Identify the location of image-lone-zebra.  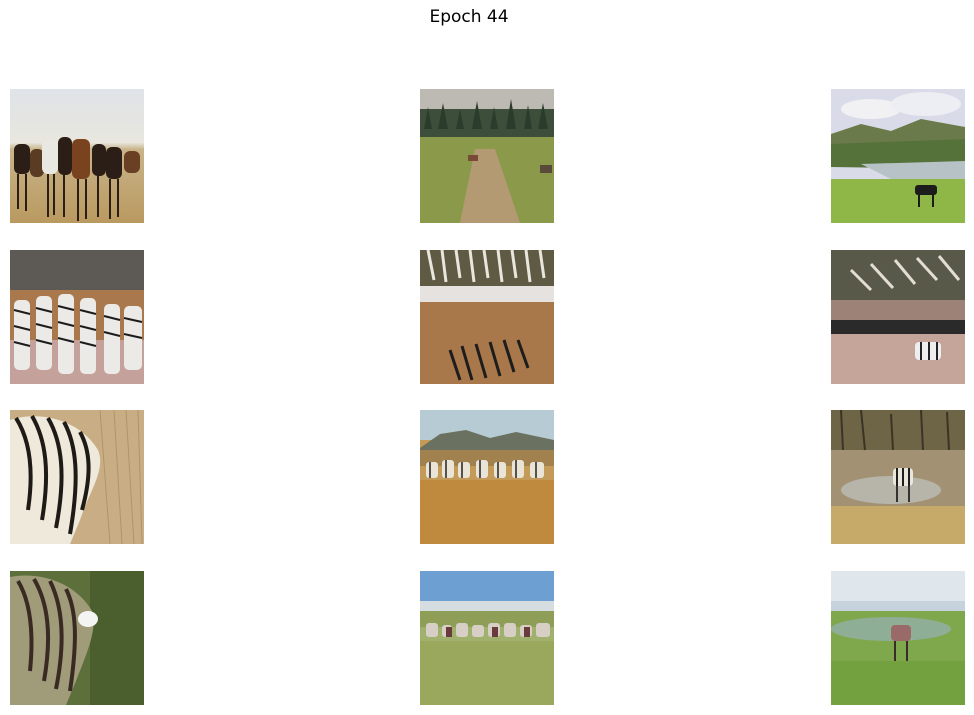
(898, 477).